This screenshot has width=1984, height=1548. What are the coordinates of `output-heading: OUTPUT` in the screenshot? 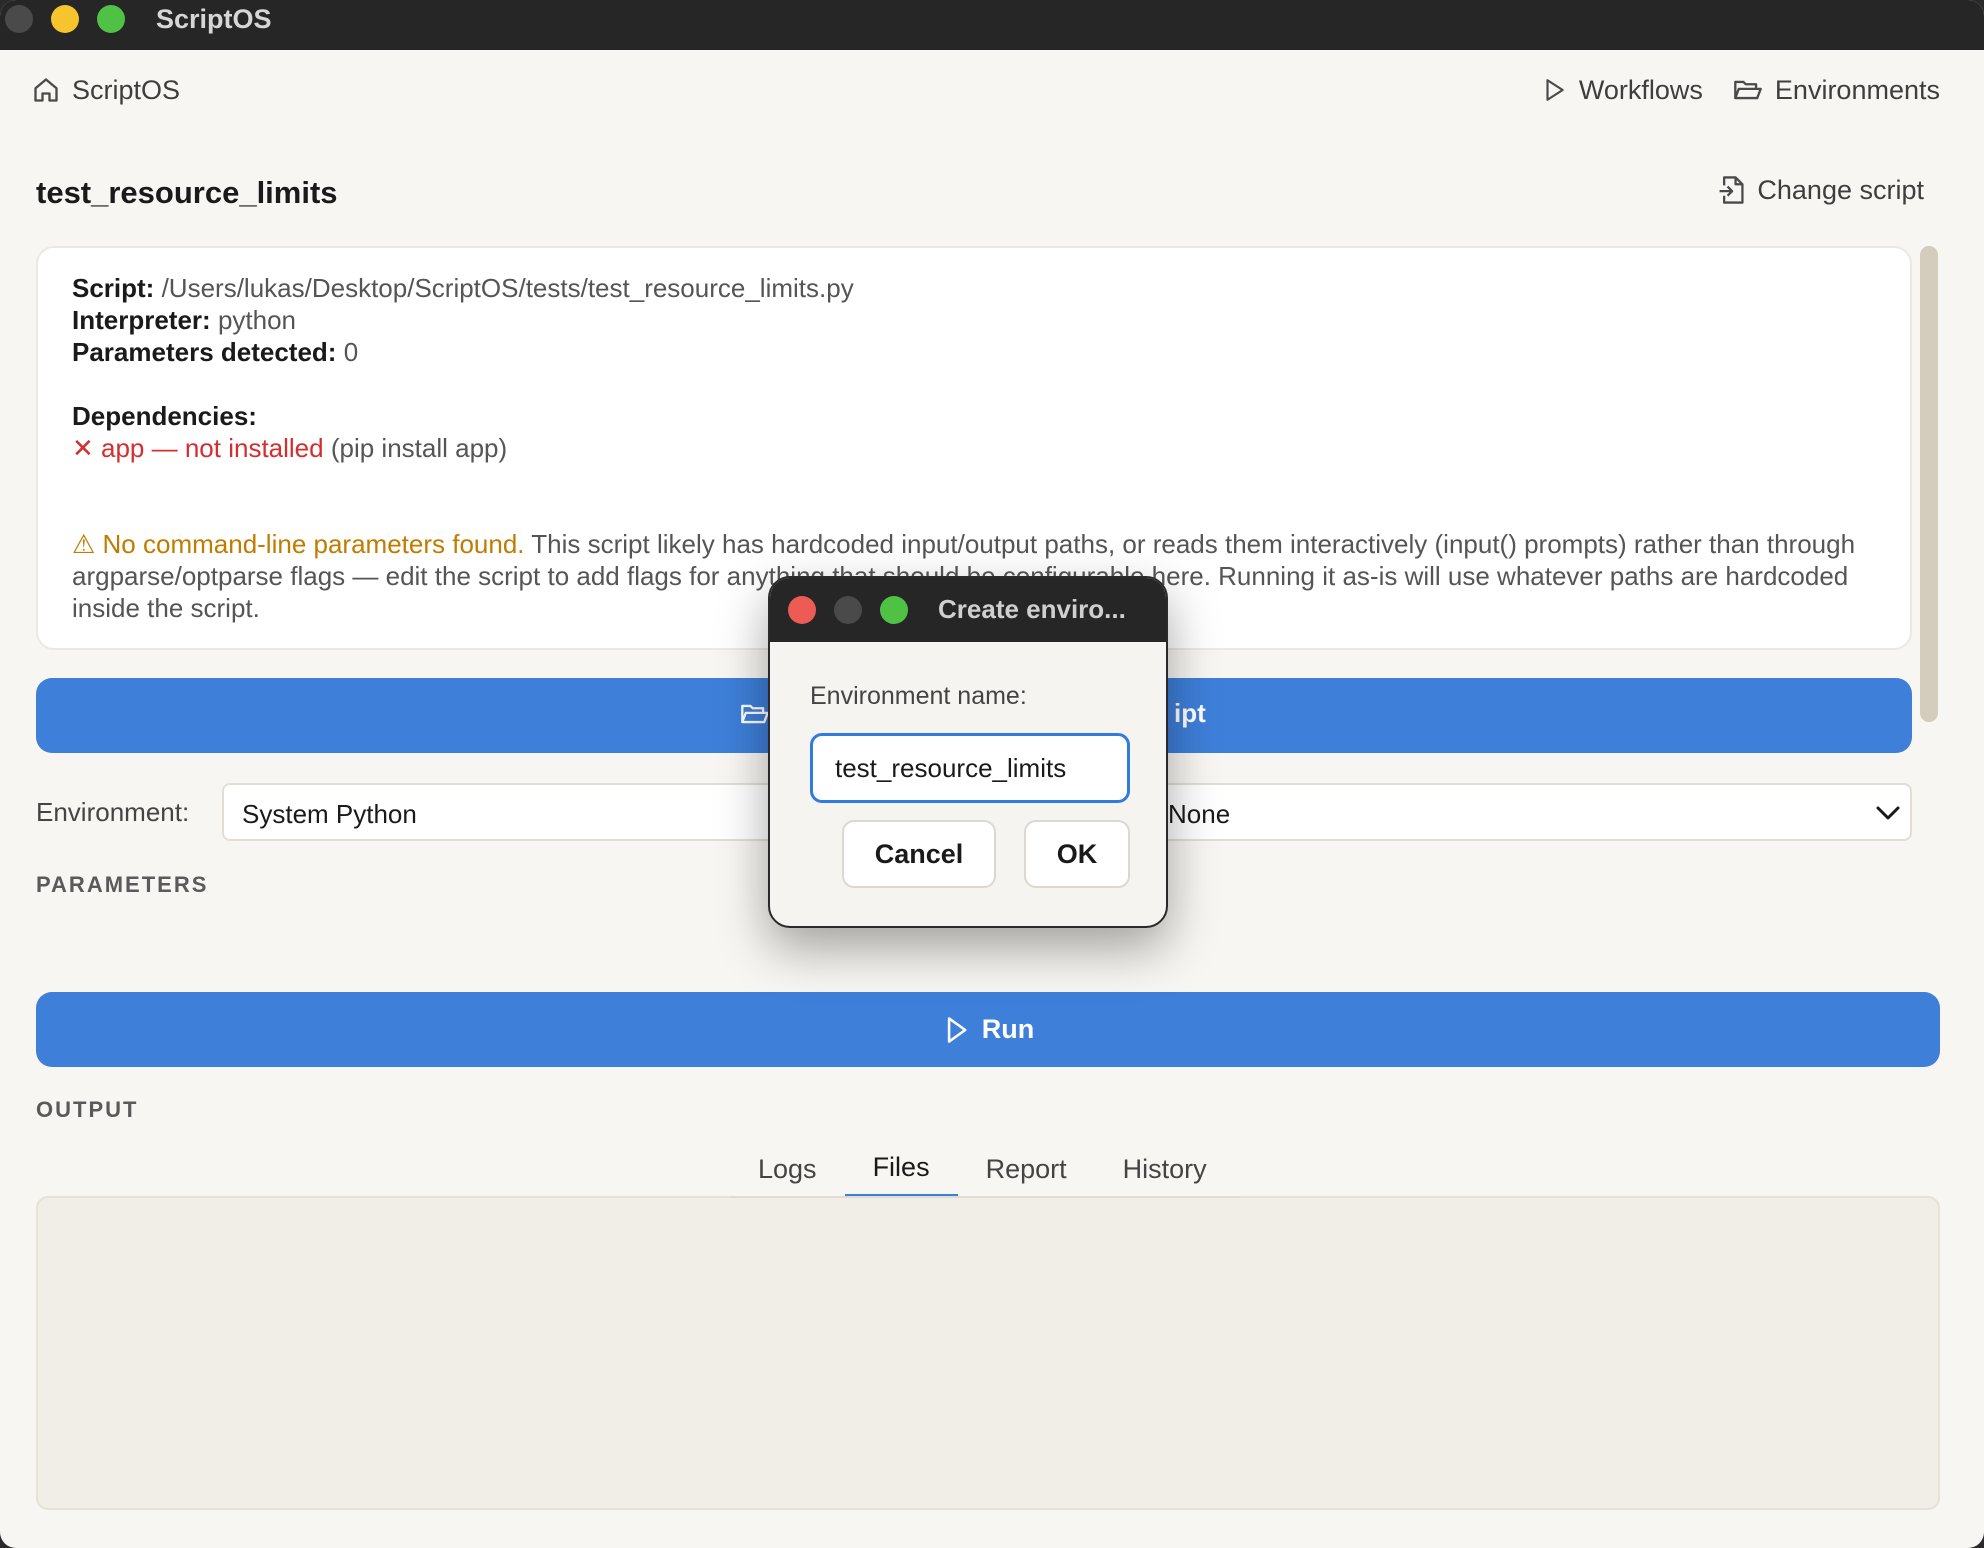 It's located at (87, 1109).